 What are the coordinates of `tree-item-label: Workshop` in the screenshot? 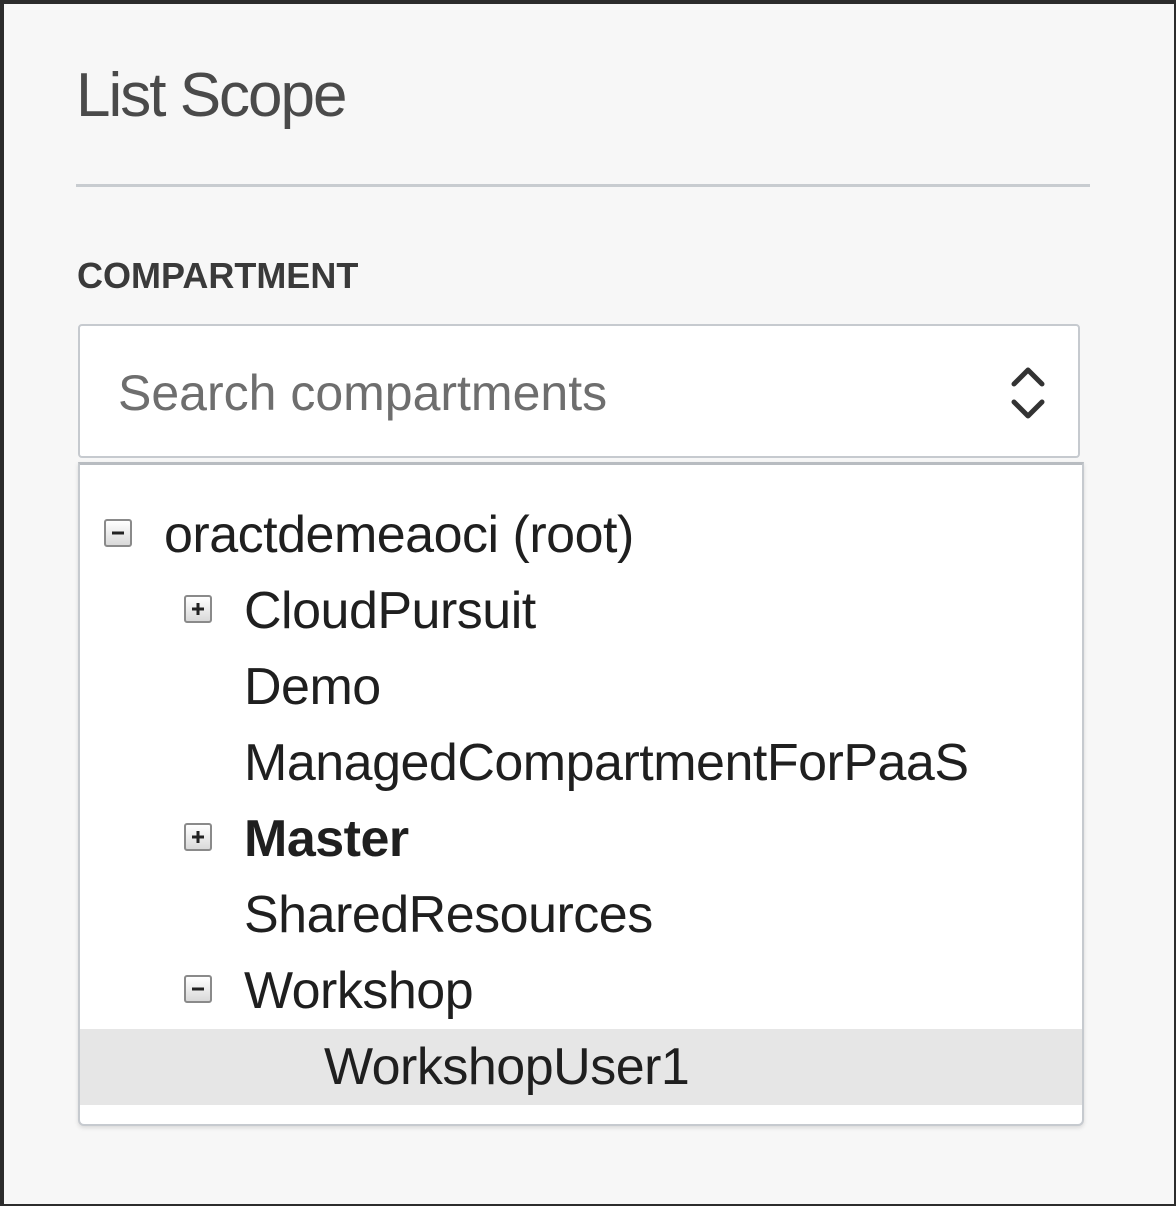 It's located at (359, 991).